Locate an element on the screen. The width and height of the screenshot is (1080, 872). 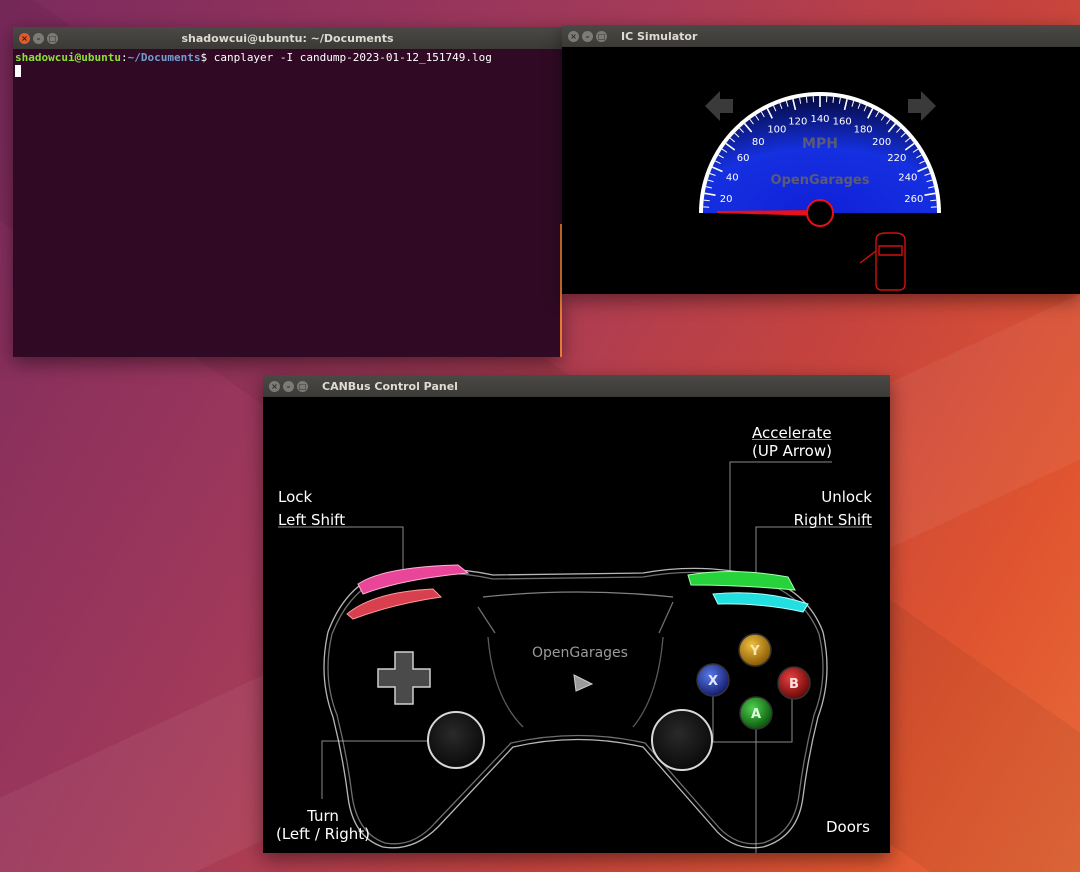
window-title: shadowcui@ubuntu: ~/Documents is located at coordinates (287, 38).